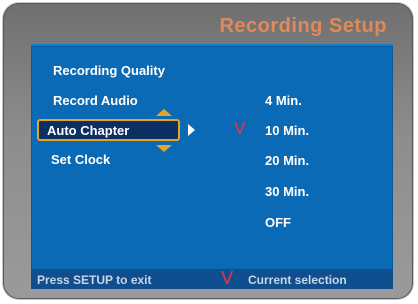  I want to click on menu-item-auto-chapter-label: Auto Chapter, so click(88, 130).